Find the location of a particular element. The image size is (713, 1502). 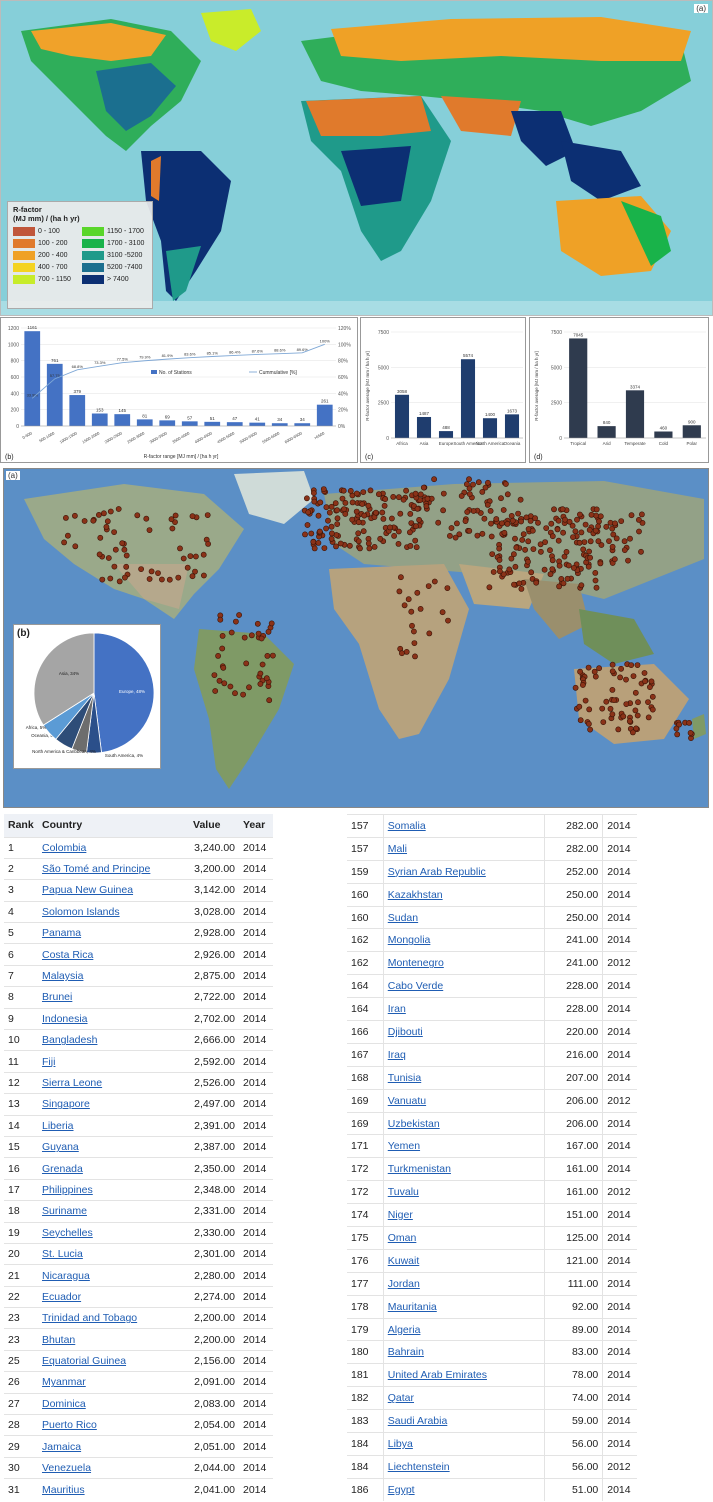

country-link: Oman is located at coordinates (402, 1238).